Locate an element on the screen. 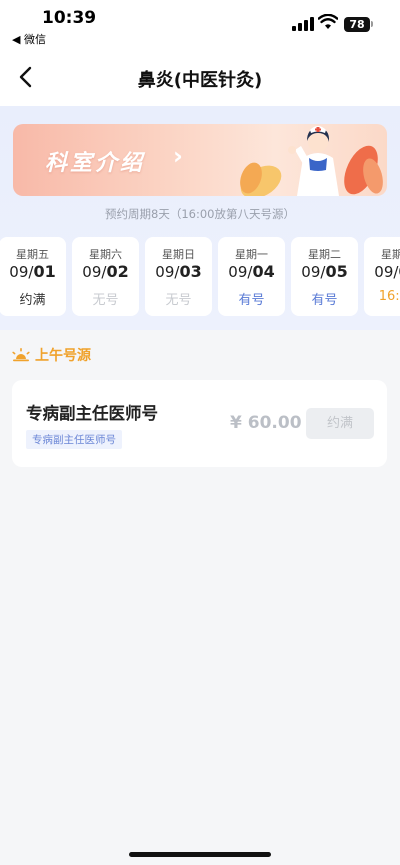  date-value: 09/04 is located at coordinates (251, 271).